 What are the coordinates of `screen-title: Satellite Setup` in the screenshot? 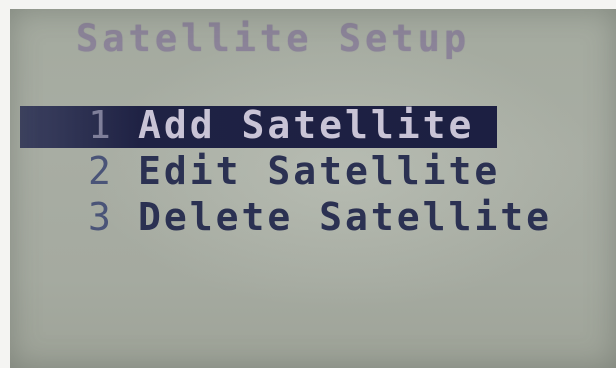 It's located at (273, 38).